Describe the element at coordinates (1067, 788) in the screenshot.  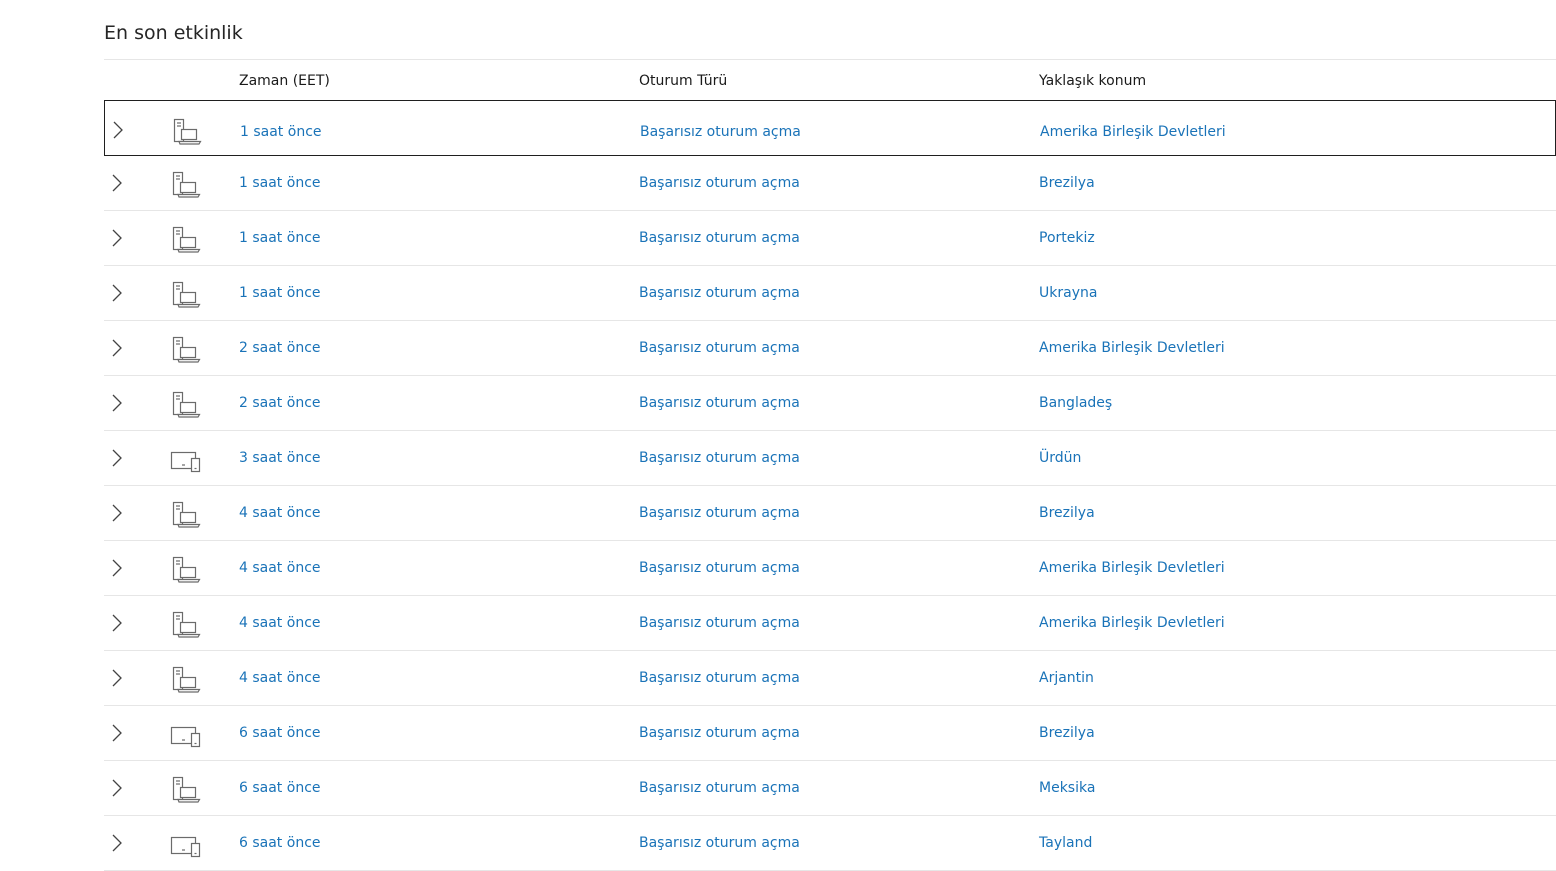
I see `row-location: Meksika` at that location.